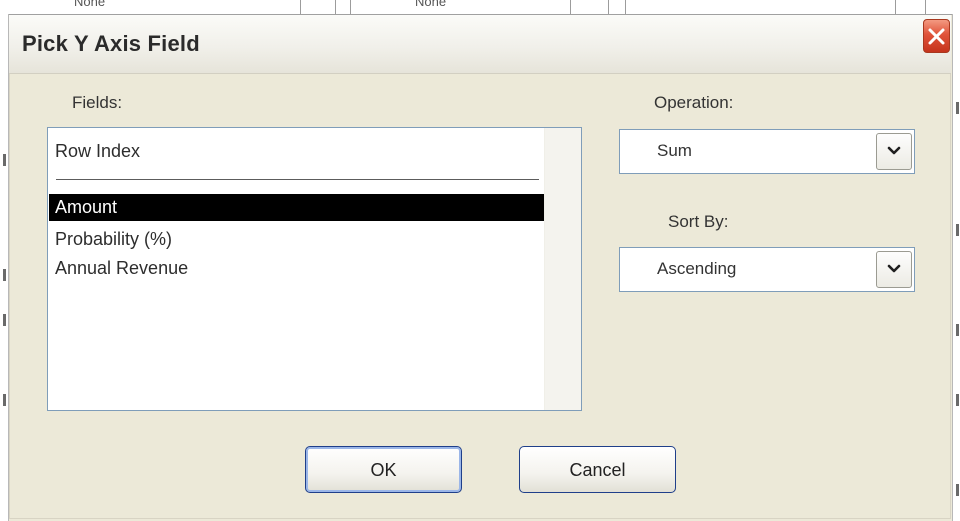 This screenshot has height=521, width=960. Describe the element at coordinates (697, 268) in the screenshot. I see `sort-by-selected-value: Ascending` at that location.